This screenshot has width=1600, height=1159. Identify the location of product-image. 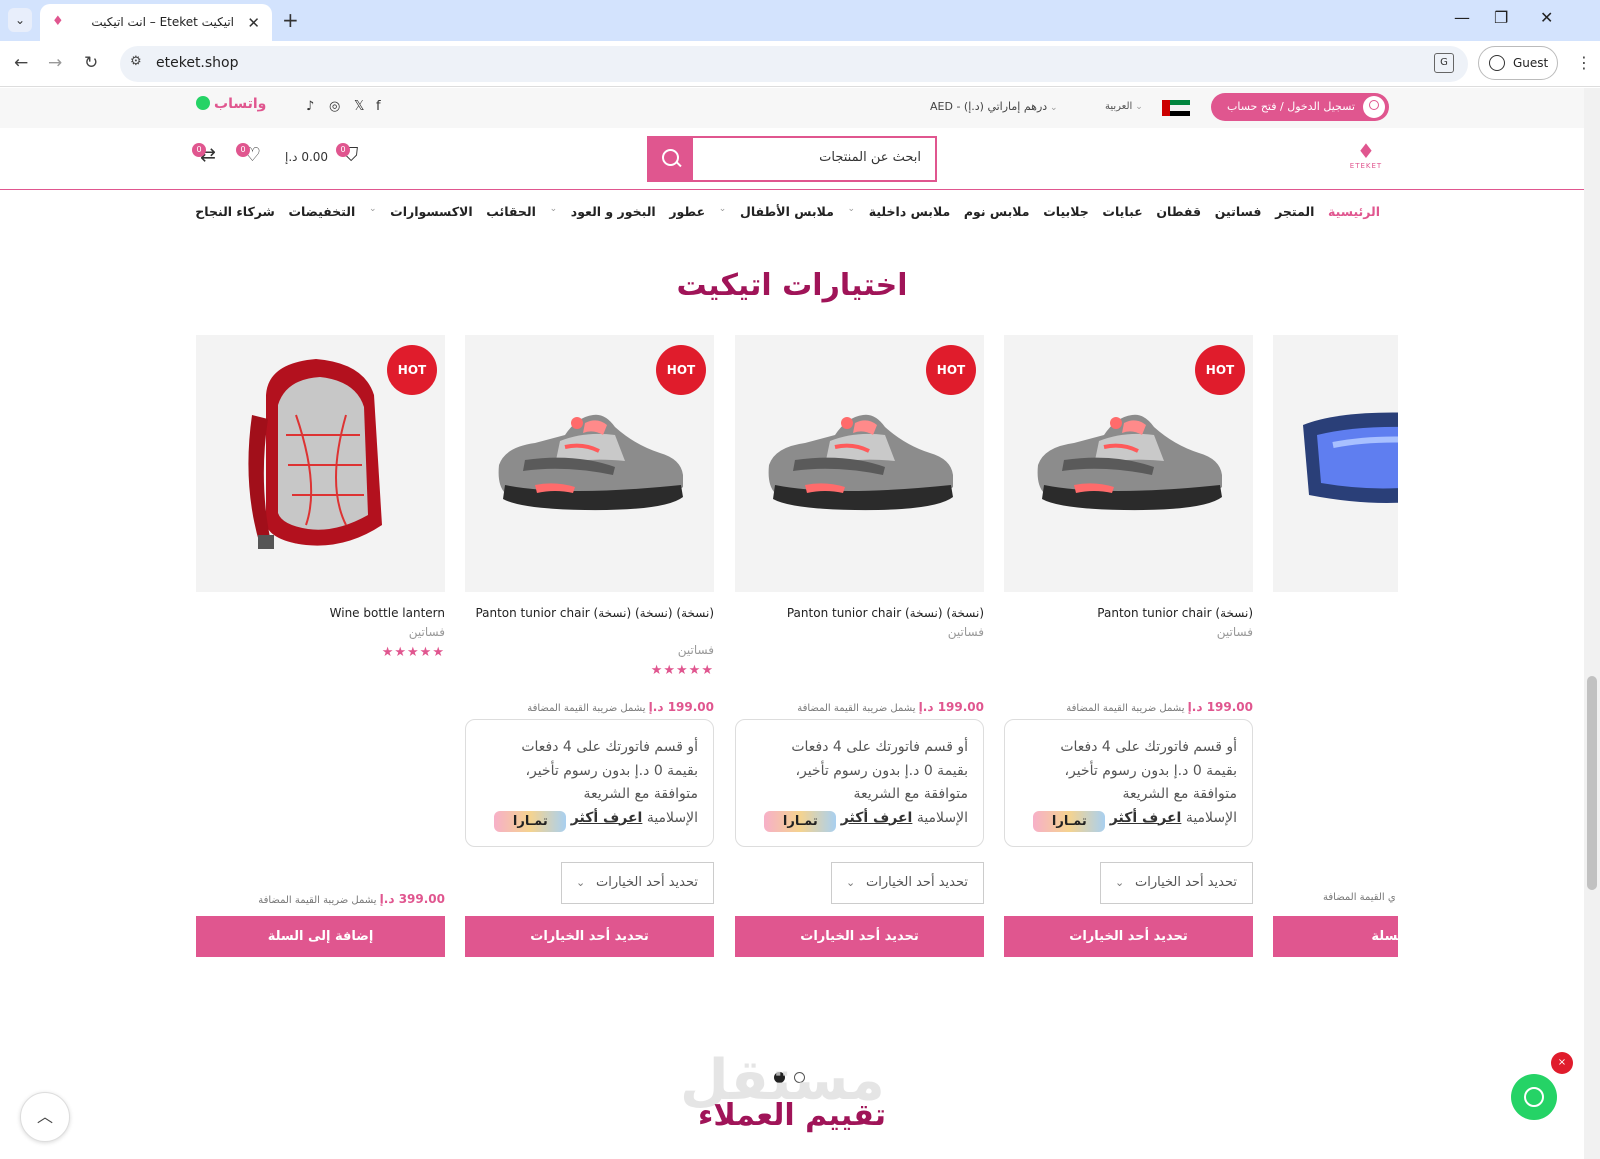
(1335, 463).